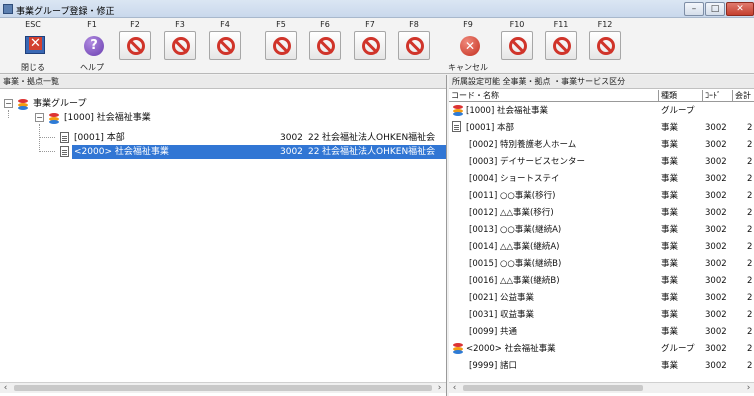 Image resolution: width=754 pixels, height=396 pixels. I want to click on window-title: 事業グループ登録・修正, so click(65, 12).